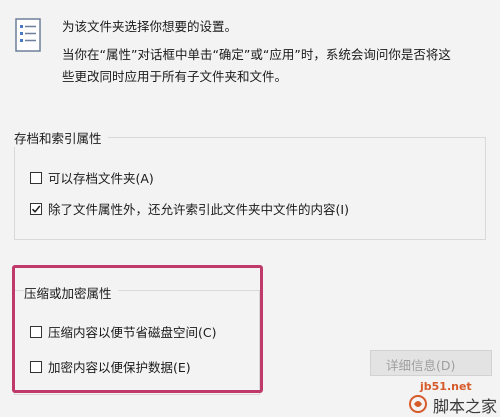 Image resolution: width=500 pixels, height=417 pixels. I want to click on archive-folder-label: 可以存档文件夹(A), so click(101, 178).